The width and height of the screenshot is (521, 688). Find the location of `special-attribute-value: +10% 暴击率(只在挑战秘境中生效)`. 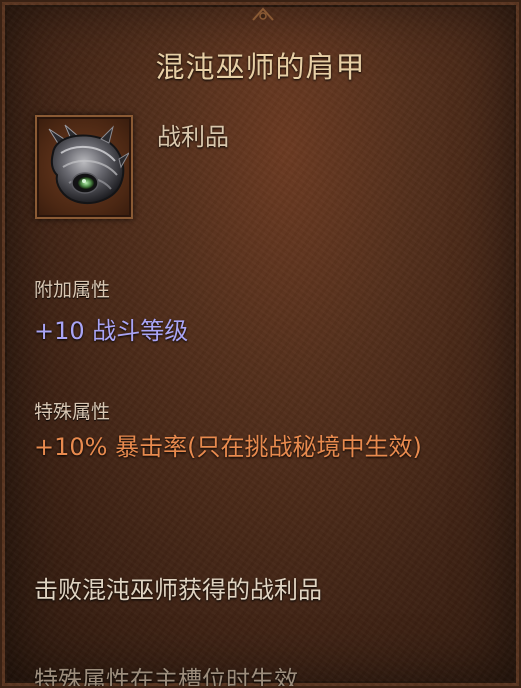

special-attribute-value: +10% 暴击率(只在挑战秘境中生效) is located at coordinates (228, 447).